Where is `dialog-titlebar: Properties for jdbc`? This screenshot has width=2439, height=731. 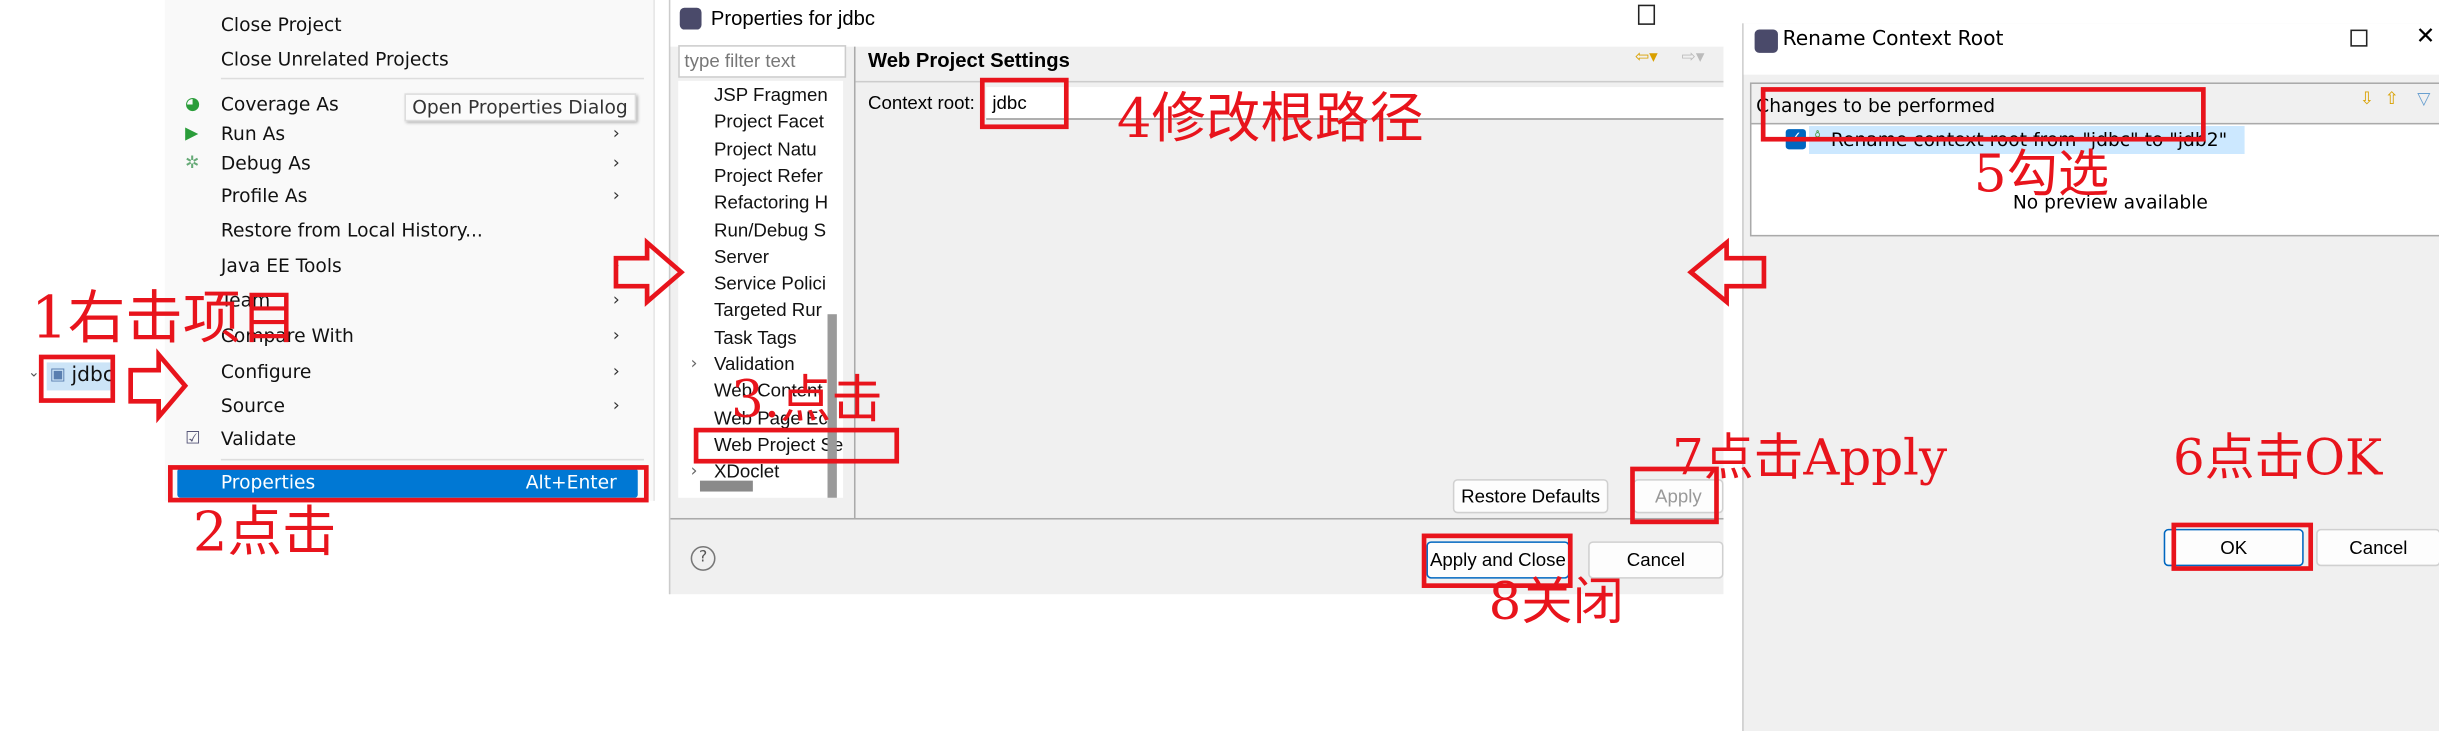 dialog-titlebar: Properties for jdbc is located at coordinates (1197, 23).